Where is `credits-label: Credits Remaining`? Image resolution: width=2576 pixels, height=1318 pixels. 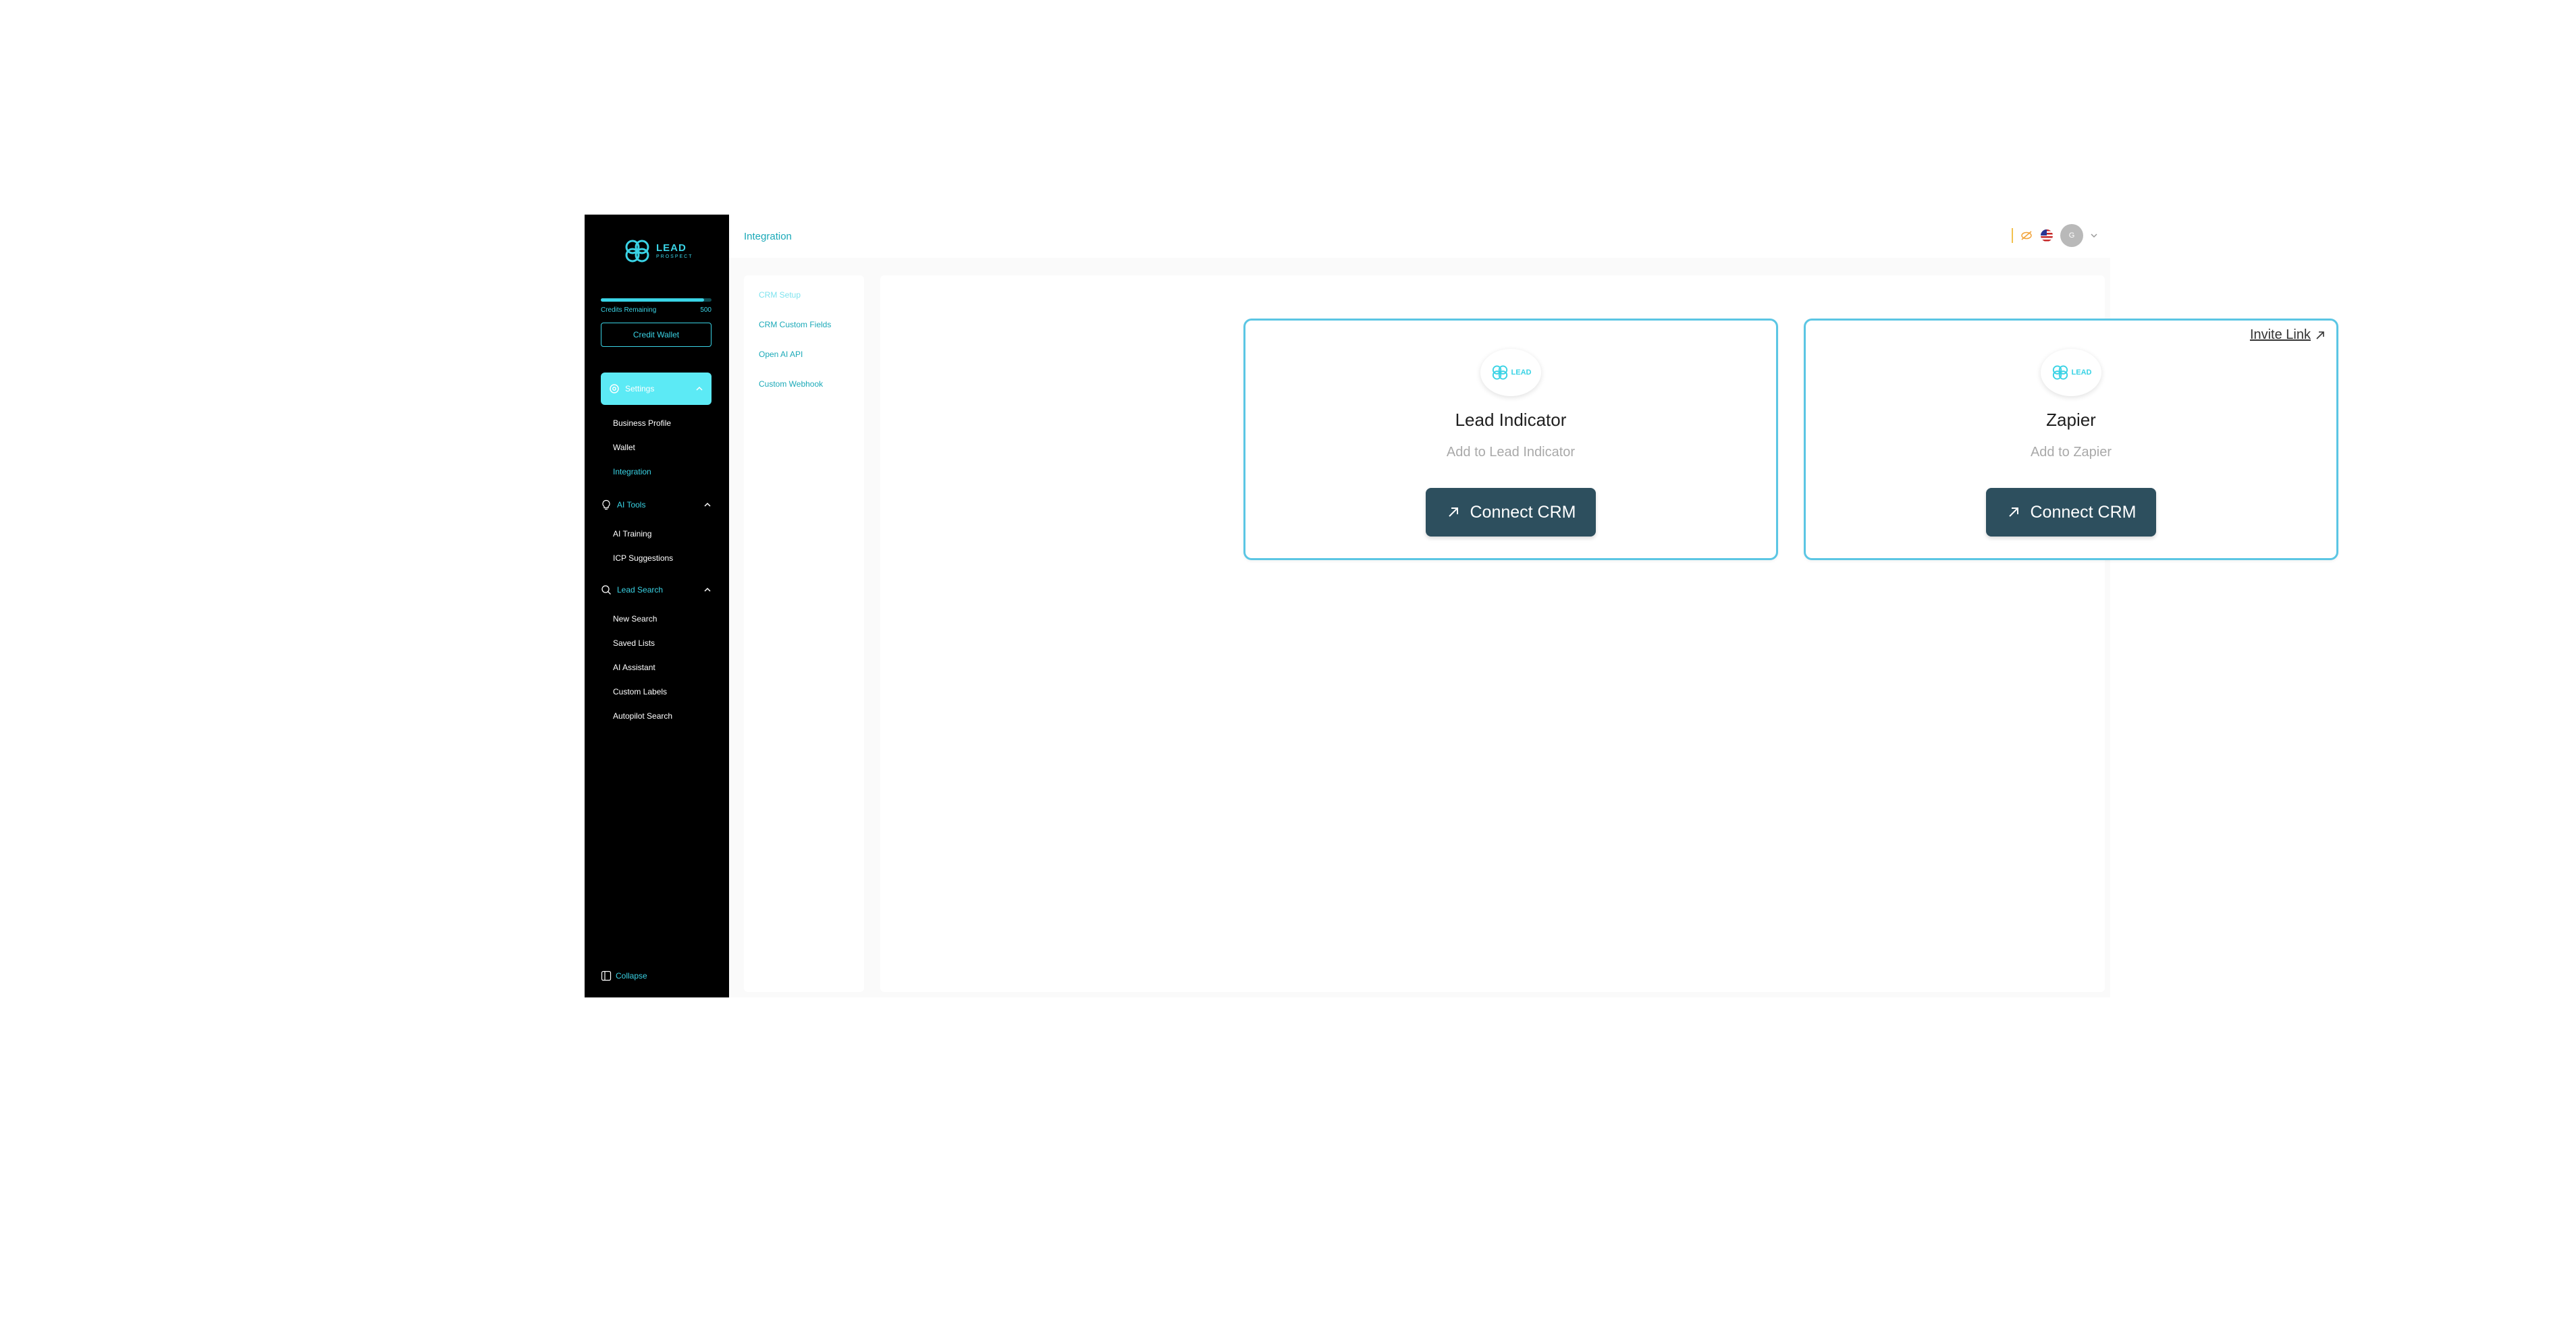 credits-label: Credits Remaining is located at coordinates (629, 310).